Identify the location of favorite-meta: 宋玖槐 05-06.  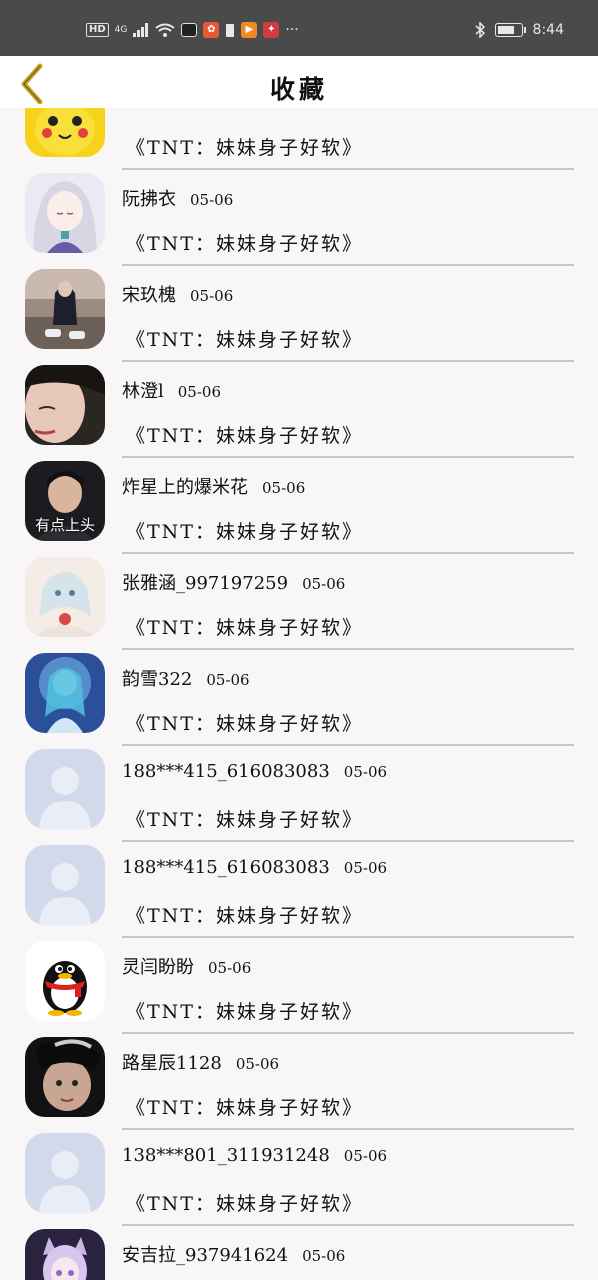
(177, 294).